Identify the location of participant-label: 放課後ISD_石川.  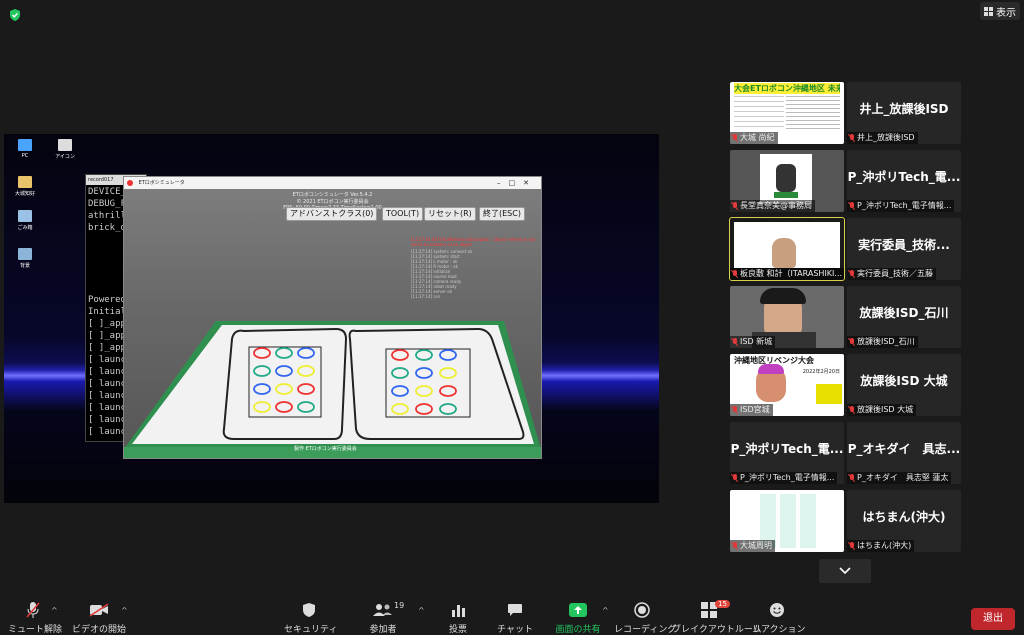
(882, 342).